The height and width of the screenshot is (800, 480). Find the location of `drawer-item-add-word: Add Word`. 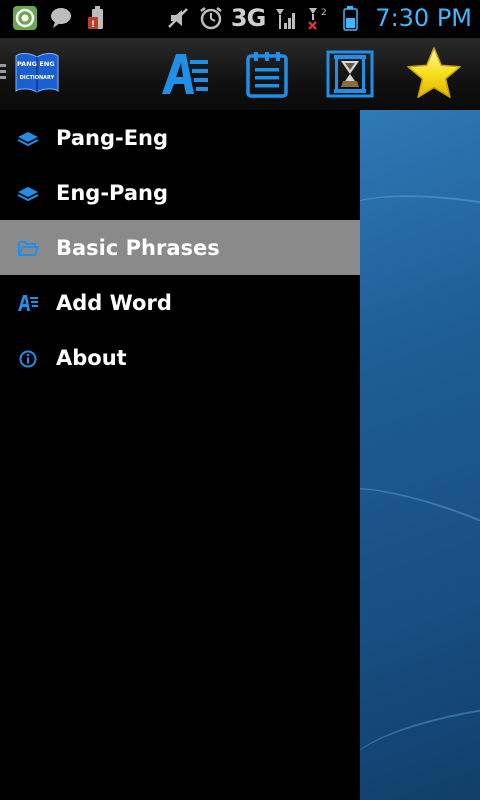

drawer-item-add-word: Add Word is located at coordinates (180, 302).